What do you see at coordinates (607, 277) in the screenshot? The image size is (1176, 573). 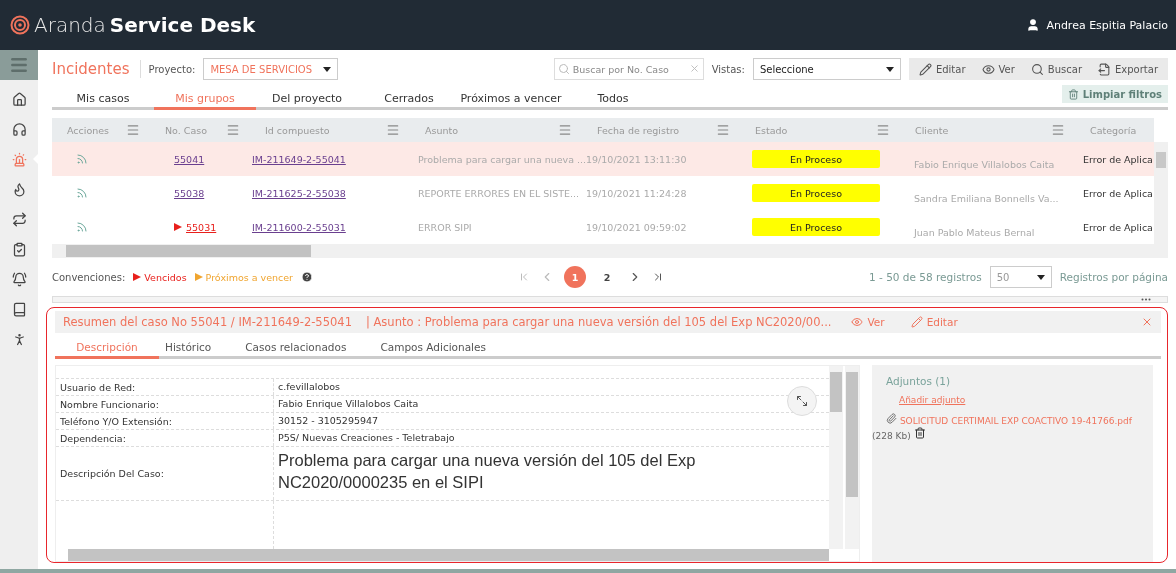 I see `page-button: 2` at bounding box center [607, 277].